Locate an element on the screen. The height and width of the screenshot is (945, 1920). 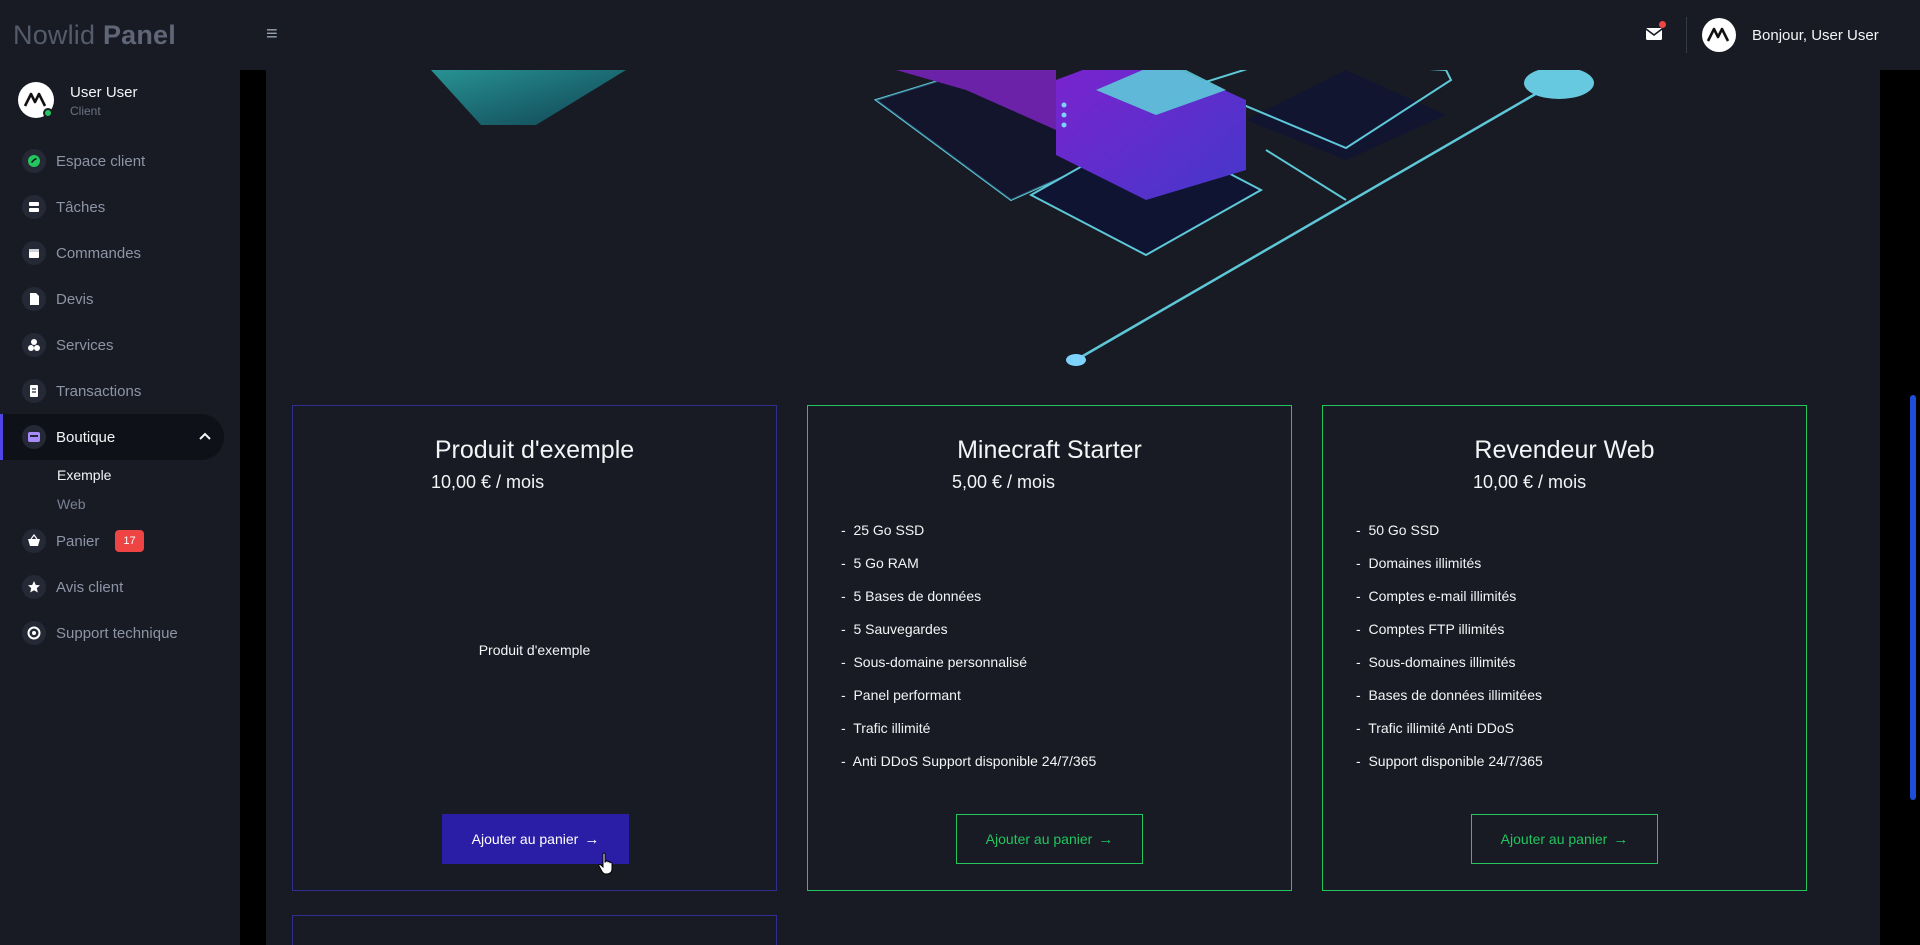
page-scrollbar is located at coordinates (1911, 507).